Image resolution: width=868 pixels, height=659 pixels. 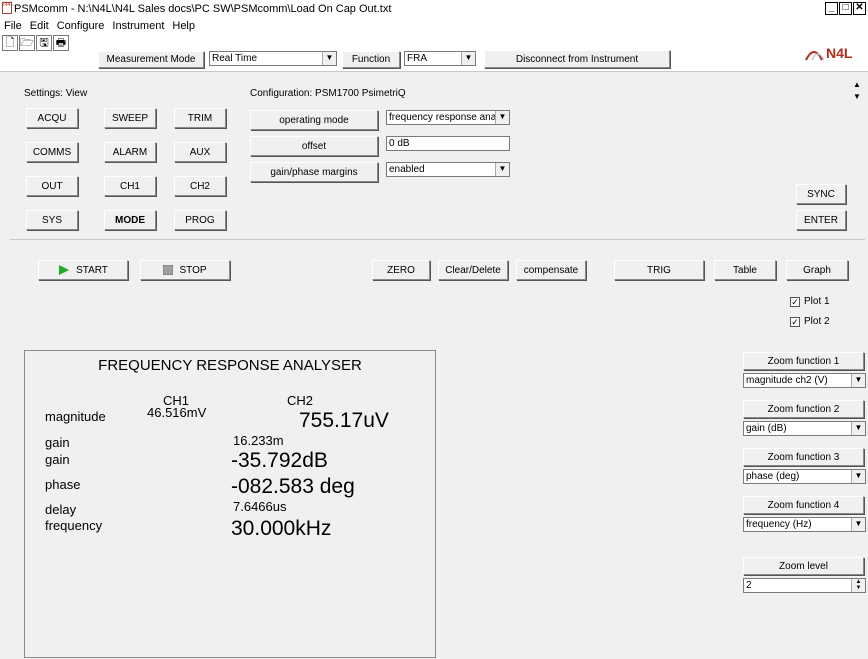 I want to click on offset-button: offset, so click(x=314, y=146).